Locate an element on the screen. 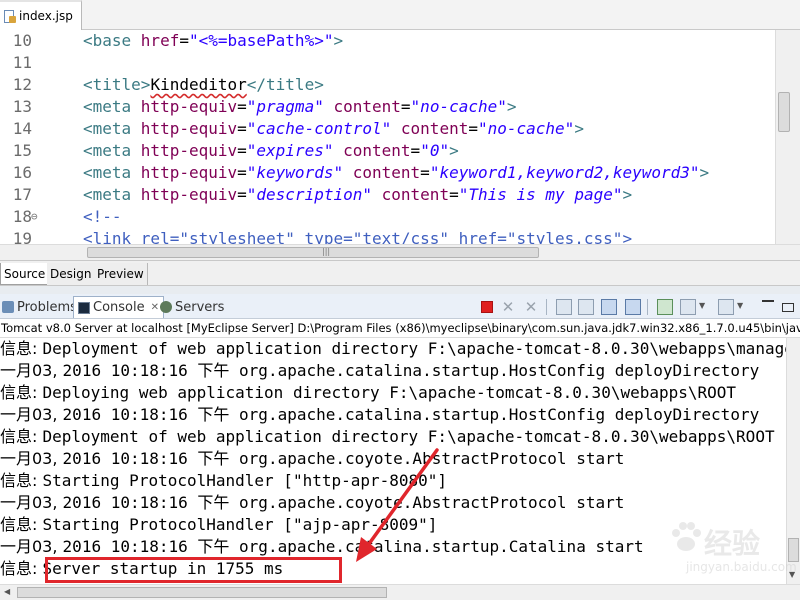 The image size is (800, 600). tab-console-label: Console is located at coordinates (119, 307).